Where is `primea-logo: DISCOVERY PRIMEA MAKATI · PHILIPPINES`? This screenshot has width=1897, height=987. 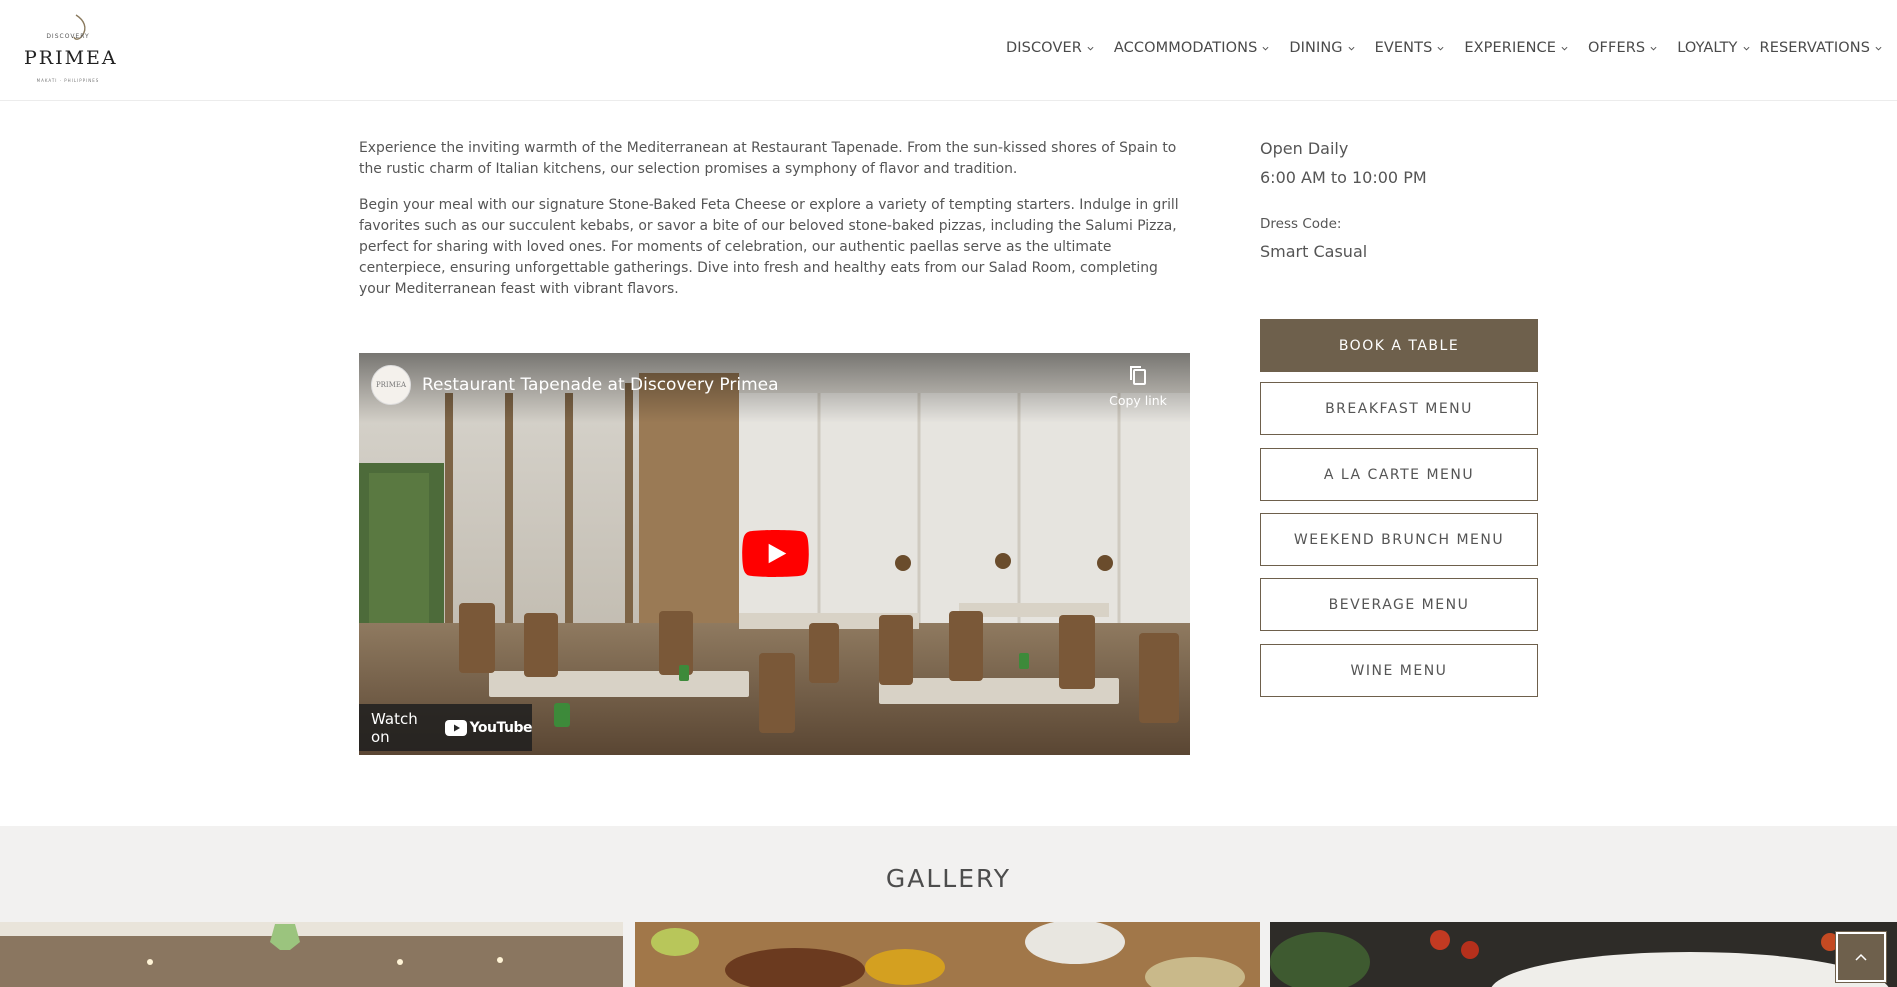
primea-logo: DISCOVERY PRIMEA MAKATI · PHILIPPINES is located at coordinates (71, 50).